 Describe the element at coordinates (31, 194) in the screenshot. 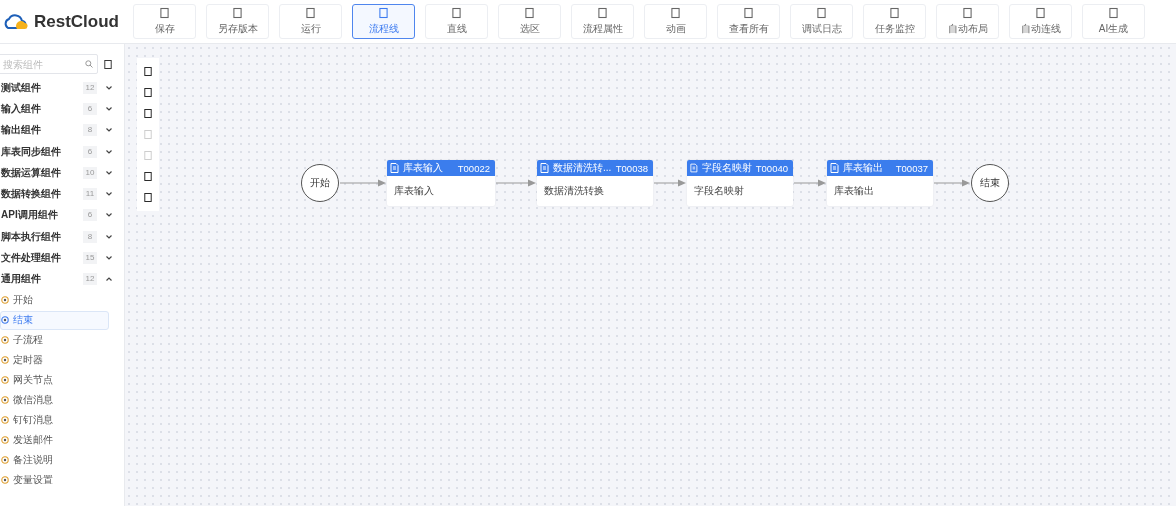

I see `group-label: 数据转换组件` at that location.